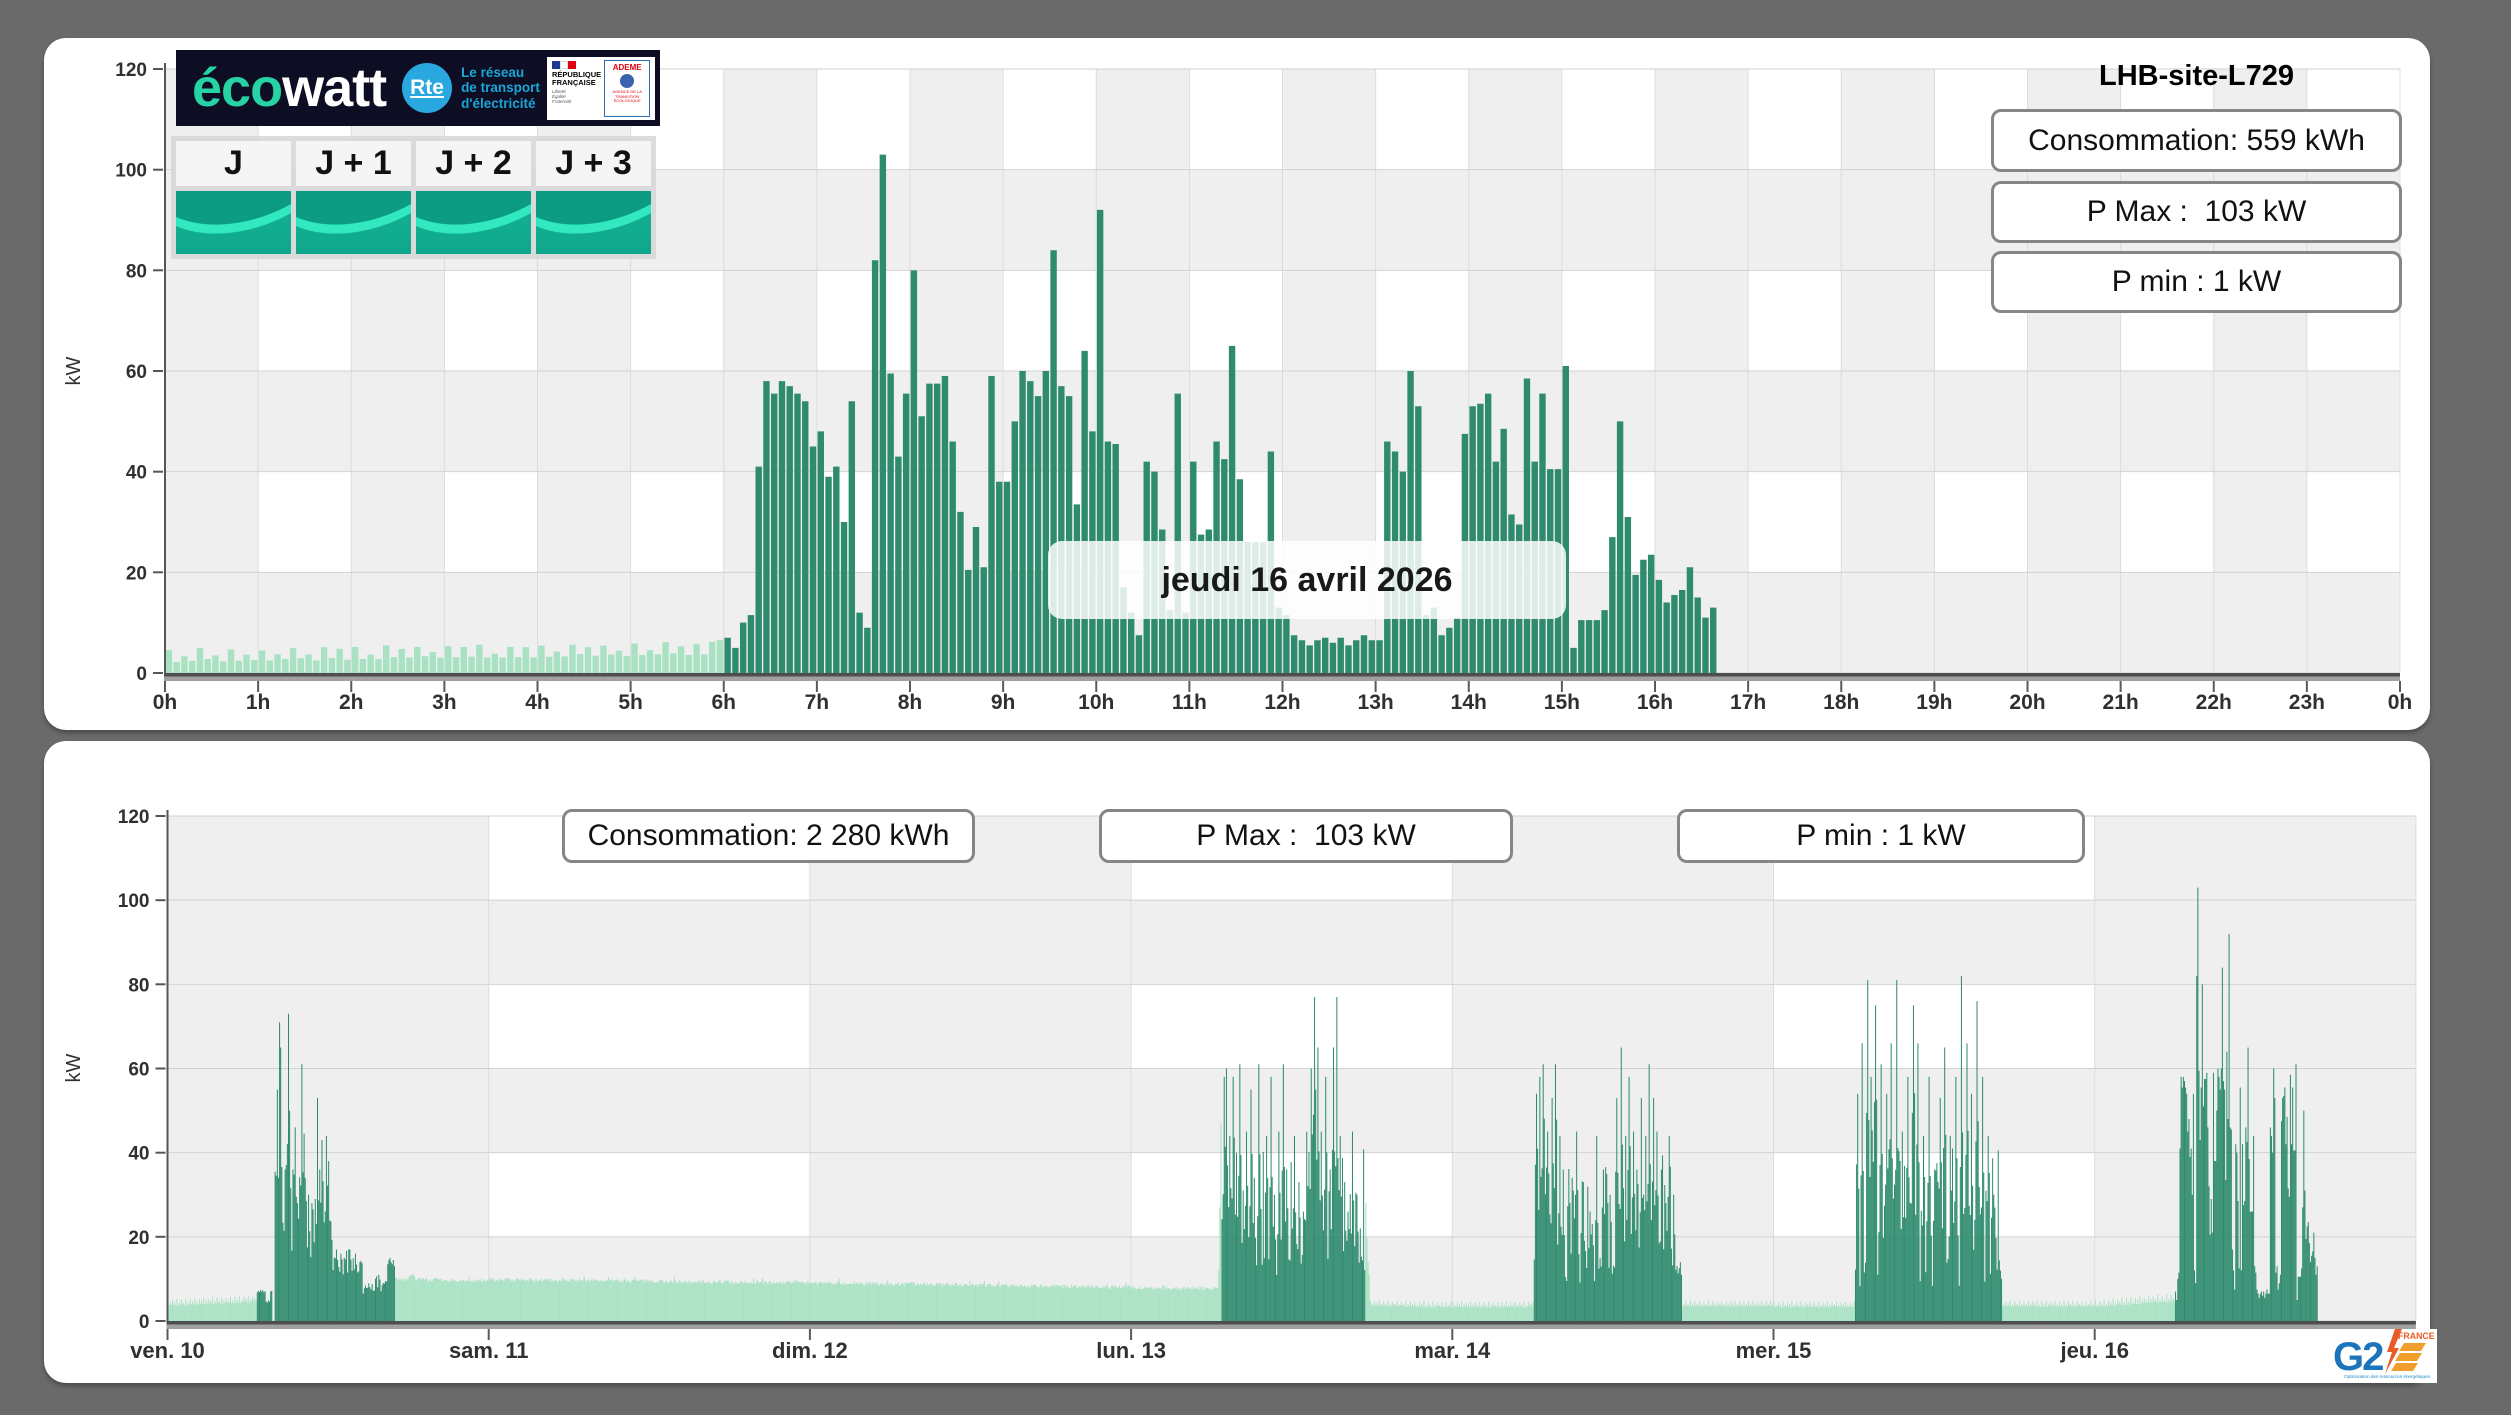 The image size is (2511, 1415). Describe the element at coordinates (444, 702) in the screenshot. I see `svg-text: 3h` at that location.